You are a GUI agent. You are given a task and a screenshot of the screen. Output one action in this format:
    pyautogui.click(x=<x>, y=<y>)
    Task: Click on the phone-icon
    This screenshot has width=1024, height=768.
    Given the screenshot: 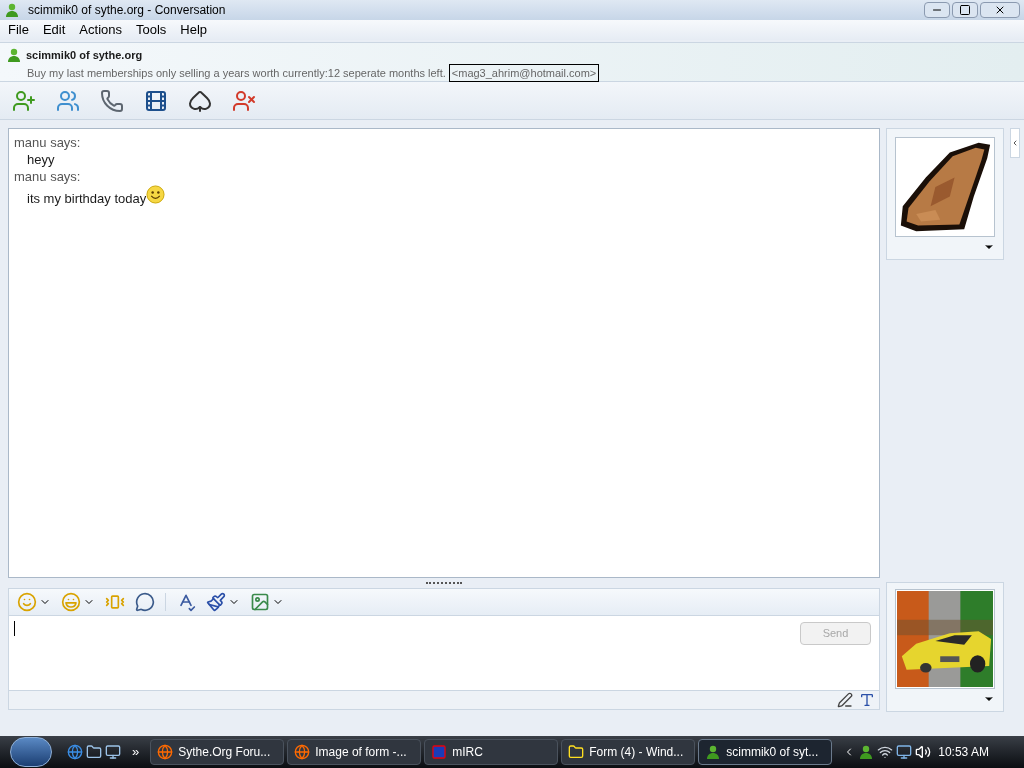 What is the action you would take?
    pyautogui.click(x=112, y=100)
    